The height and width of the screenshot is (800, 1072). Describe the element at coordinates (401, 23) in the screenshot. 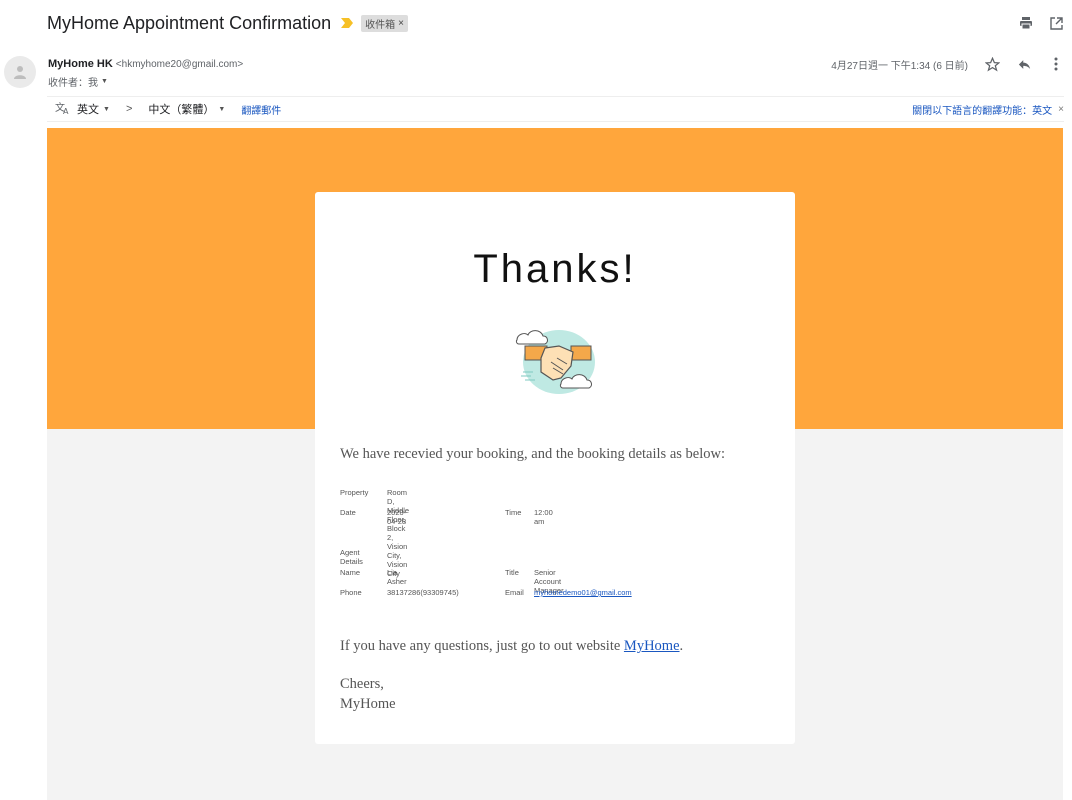

I see `remove-label-button: ×` at that location.